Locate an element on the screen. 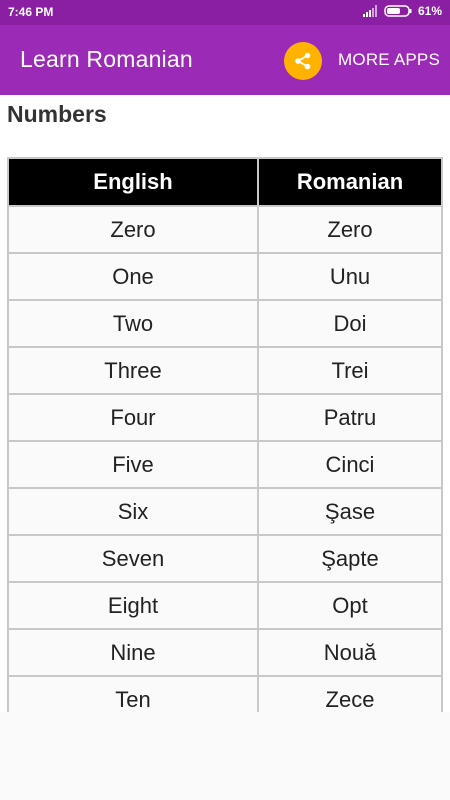 The width and height of the screenshot is (450, 800). more-apps-button: MORE APPS is located at coordinates (389, 60).